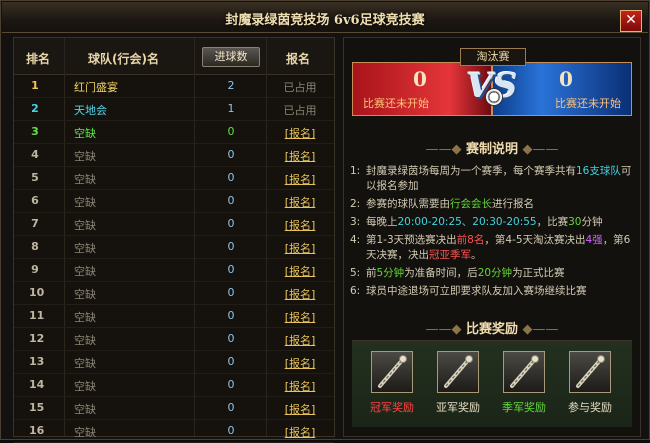 The width and height of the screenshot is (650, 443). What do you see at coordinates (37, 361) in the screenshot?
I see `rank-number: 13` at bounding box center [37, 361].